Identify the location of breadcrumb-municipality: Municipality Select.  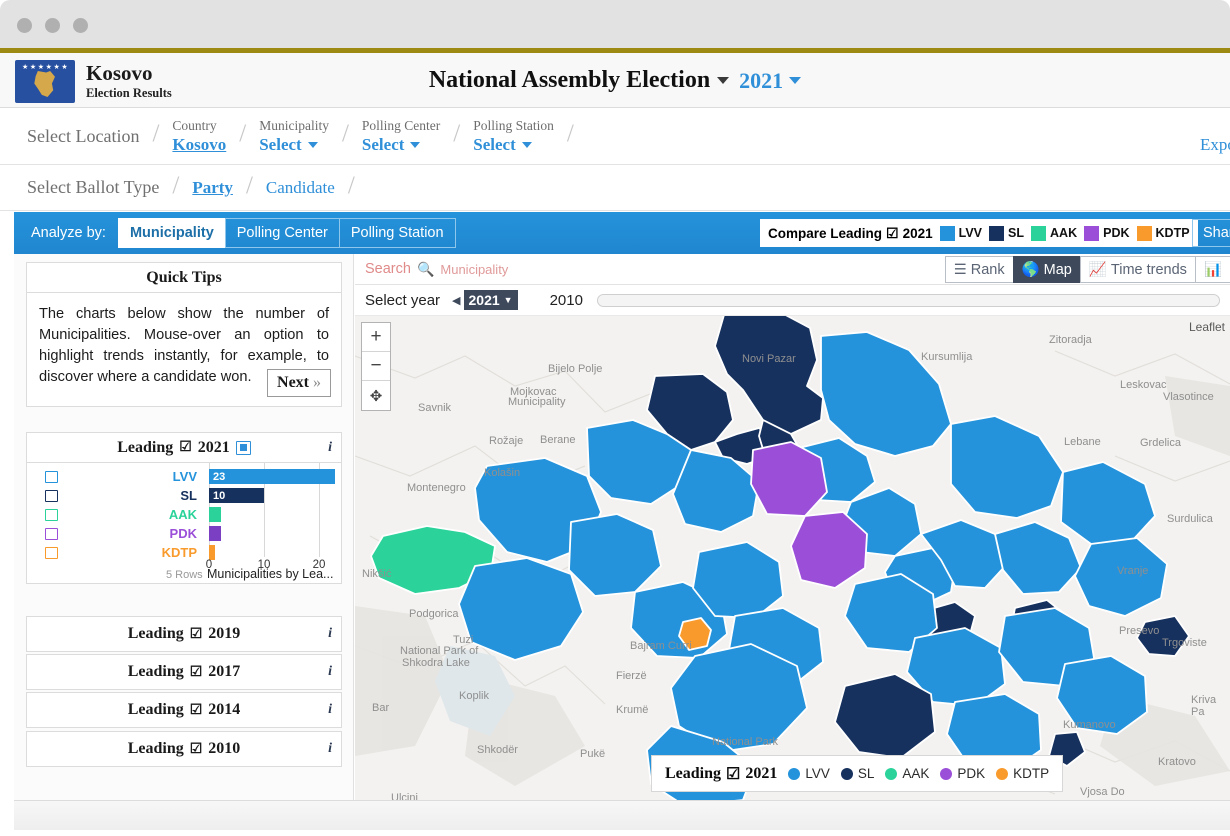
(294, 136).